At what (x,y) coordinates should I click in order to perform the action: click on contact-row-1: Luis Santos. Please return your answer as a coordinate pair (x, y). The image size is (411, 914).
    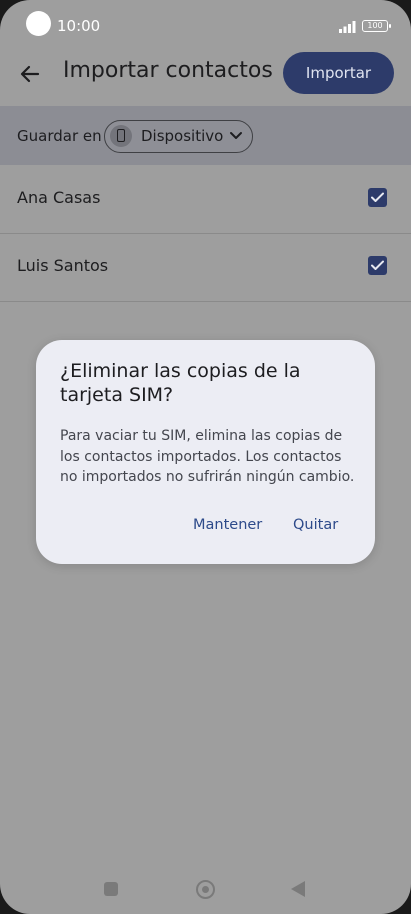
    Looking at the image, I should click on (205, 267).